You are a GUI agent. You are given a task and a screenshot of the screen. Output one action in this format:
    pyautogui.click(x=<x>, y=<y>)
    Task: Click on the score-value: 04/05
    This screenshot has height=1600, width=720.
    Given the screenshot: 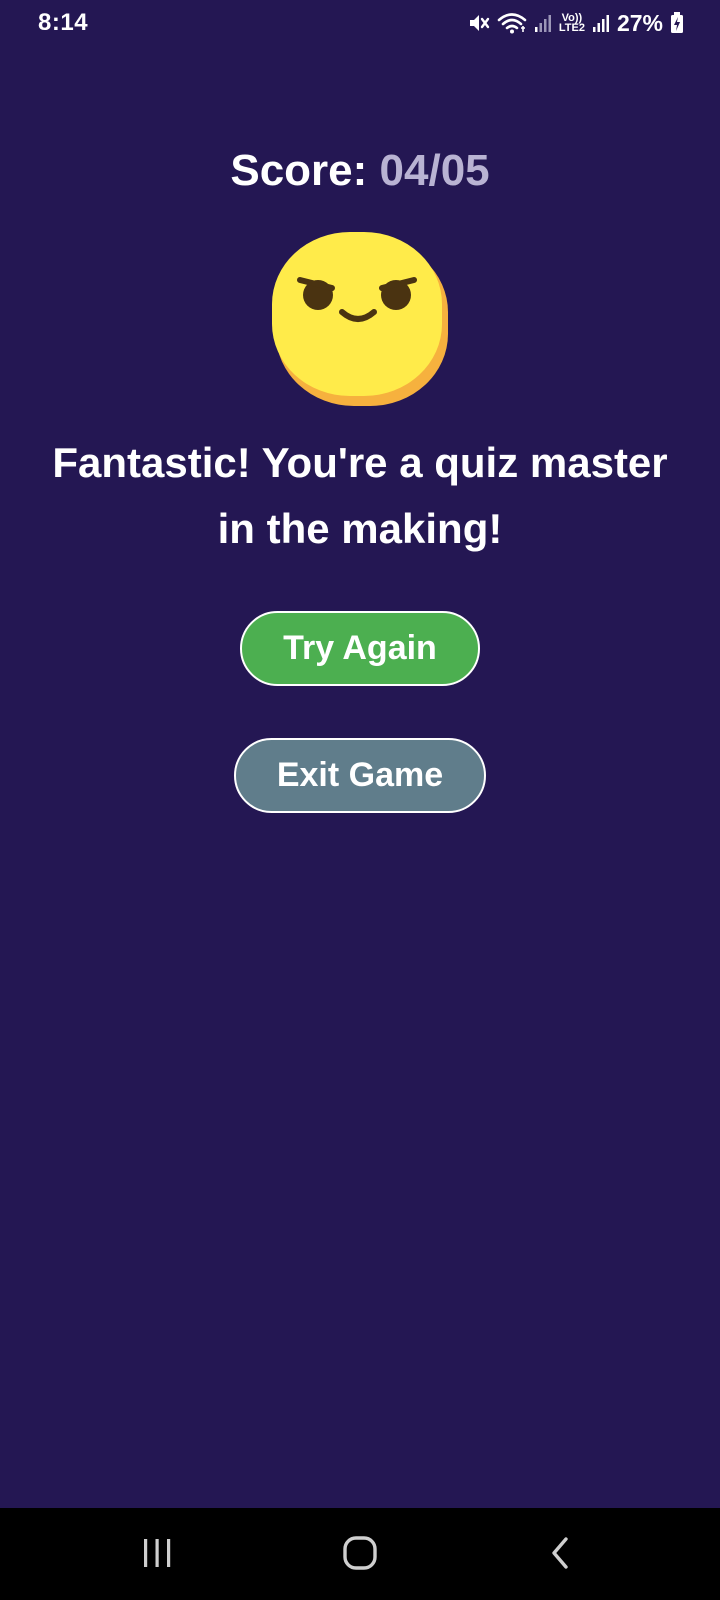 What is the action you would take?
    pyautogui.click(x=434, y=170)
    